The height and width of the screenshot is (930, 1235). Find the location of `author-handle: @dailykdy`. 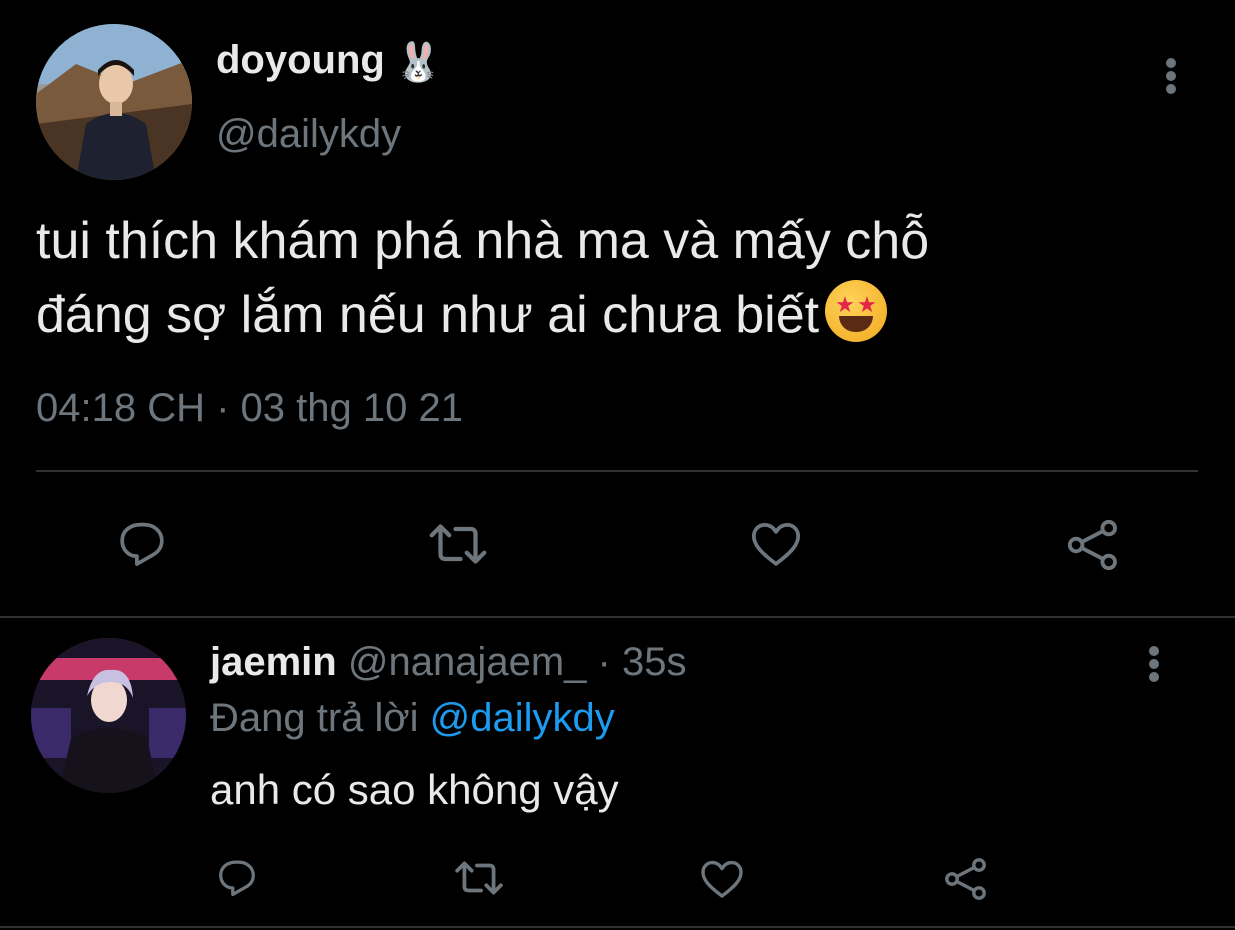

author-handle: @dailykdy is located at coordinates (308, 134).